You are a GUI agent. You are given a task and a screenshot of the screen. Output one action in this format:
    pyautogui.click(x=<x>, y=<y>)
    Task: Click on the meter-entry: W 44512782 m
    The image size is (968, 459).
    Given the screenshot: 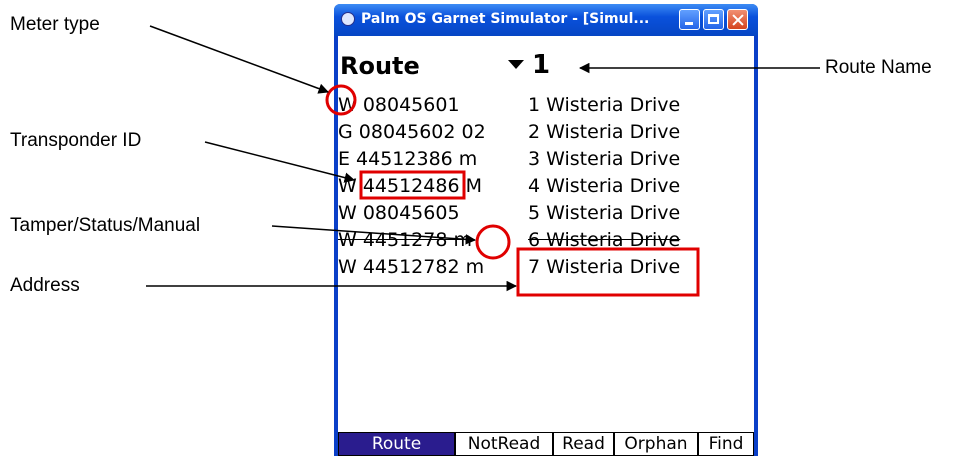 What is the action you would take?
    pyautogui.click(x=411, y=267)
    